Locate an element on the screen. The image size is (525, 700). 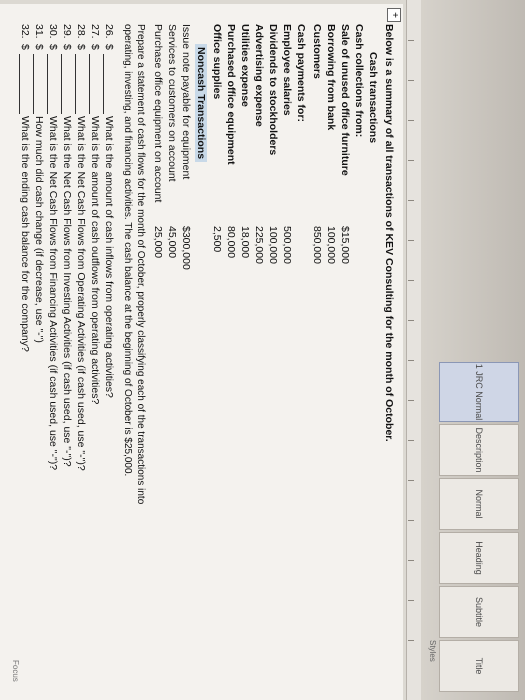
question-number: 29. is located at coordinates (67, 31).